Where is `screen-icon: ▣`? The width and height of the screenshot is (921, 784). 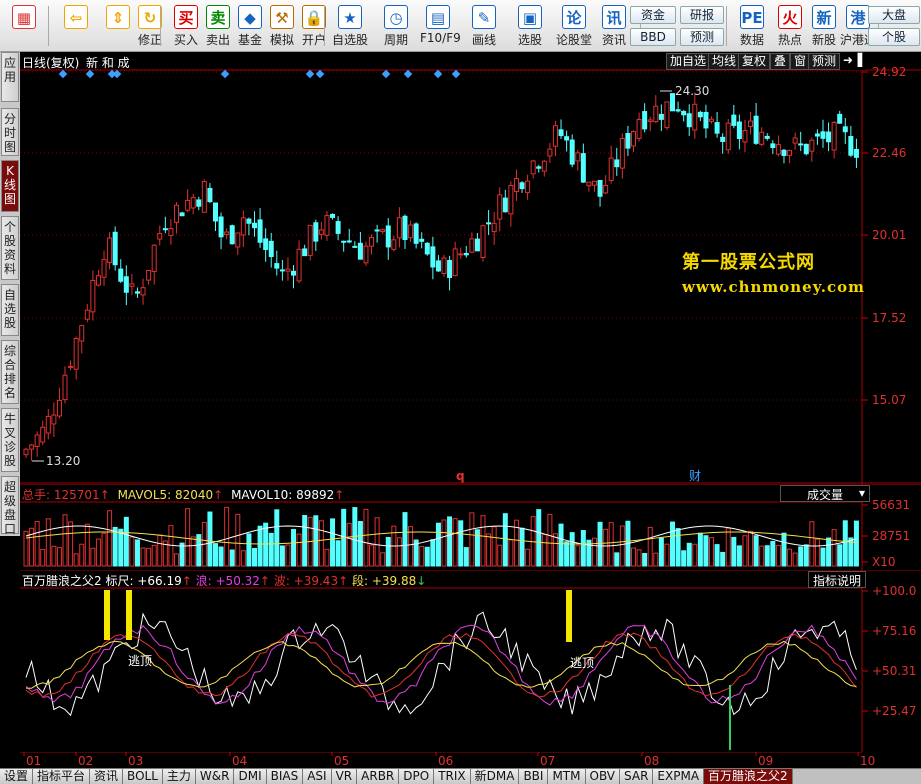
screen-icon: ▣ is located at coordinates (530, 17).